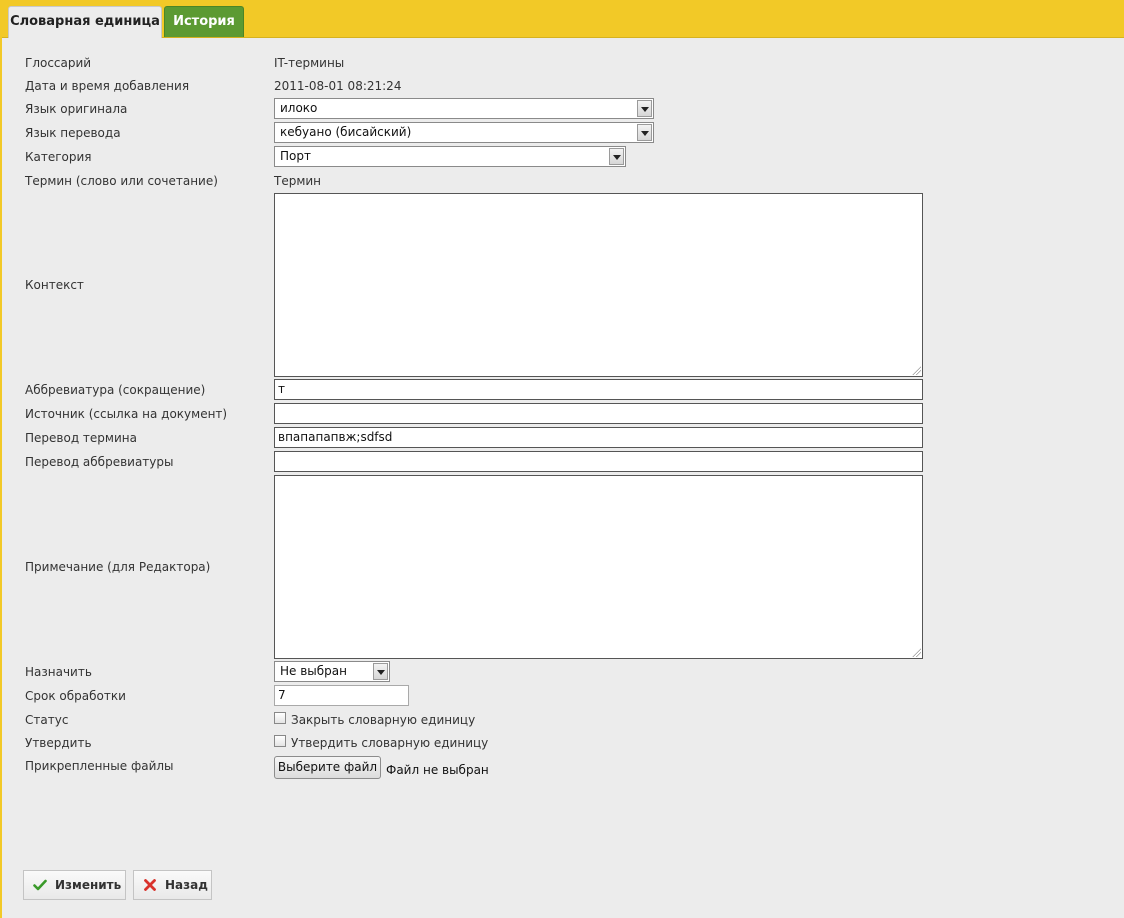 This screenshot has width=1124, height=918. Describe the element at coordinates (598, 285) in the screenshot. I see `context-textarea` at that location.